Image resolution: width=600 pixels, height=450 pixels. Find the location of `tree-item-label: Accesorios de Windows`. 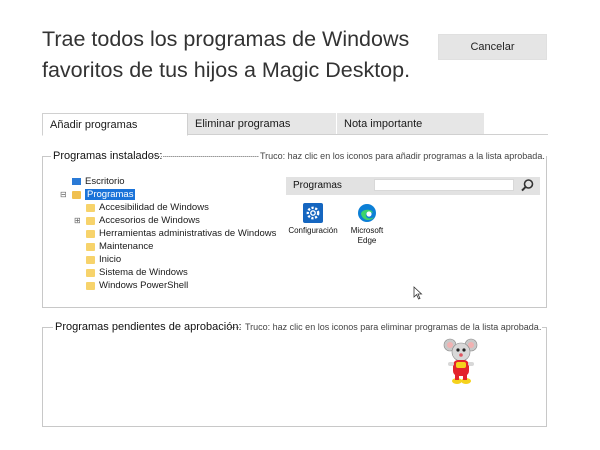

tree-item-label: Accesorios de Windows is located at coordinates (149, 220).